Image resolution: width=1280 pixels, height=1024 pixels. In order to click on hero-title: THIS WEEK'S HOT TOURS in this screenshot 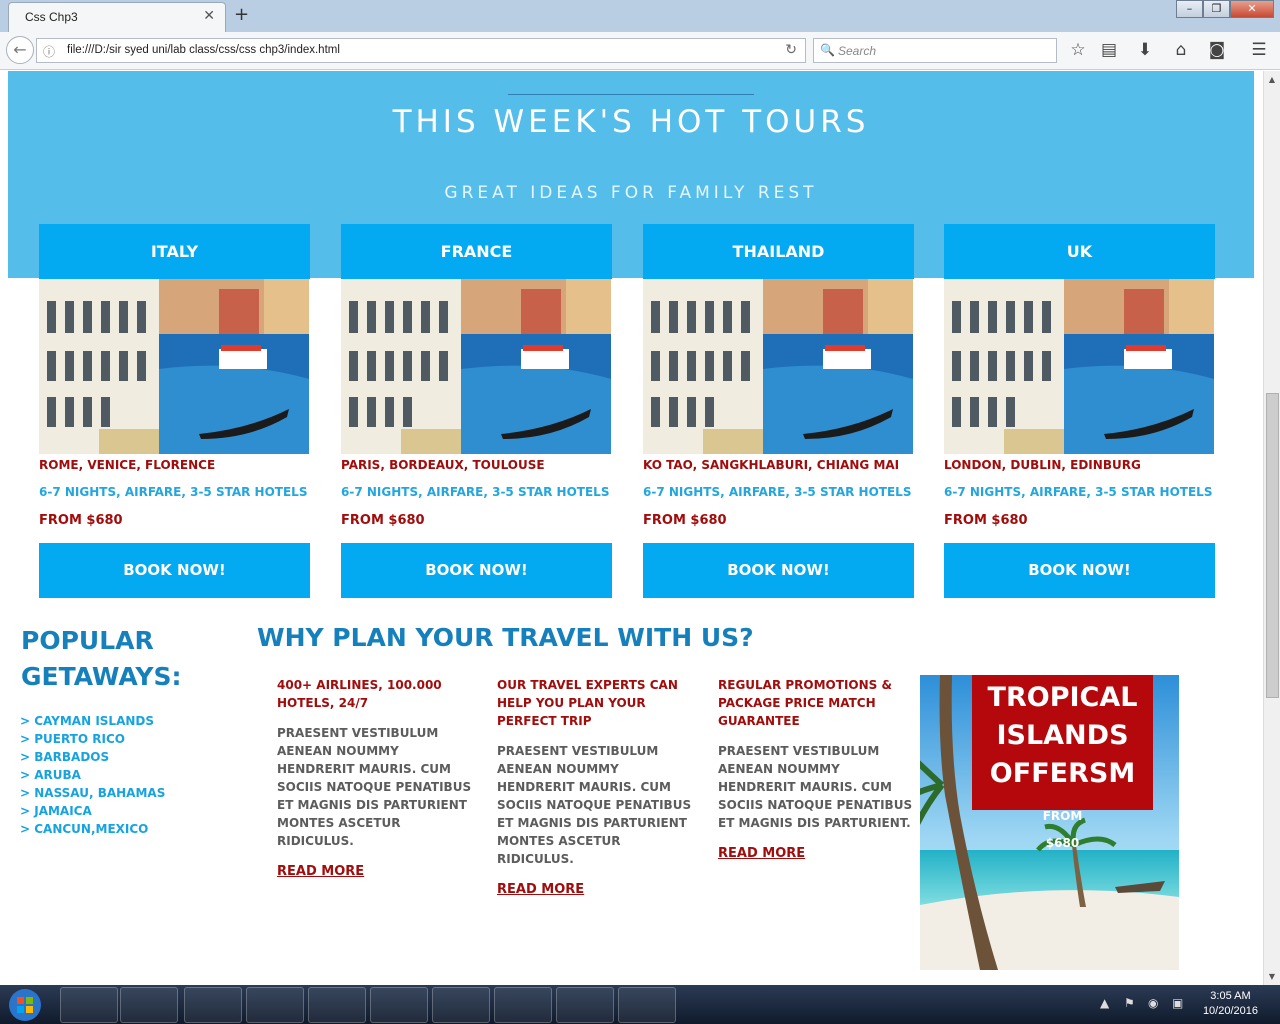, I will do `click(631, 122)`.